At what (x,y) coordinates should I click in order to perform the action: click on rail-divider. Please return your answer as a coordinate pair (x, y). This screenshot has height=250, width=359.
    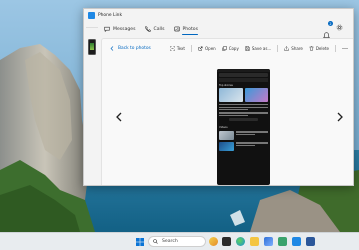
    Looking at the image, I should click on (92, 27).